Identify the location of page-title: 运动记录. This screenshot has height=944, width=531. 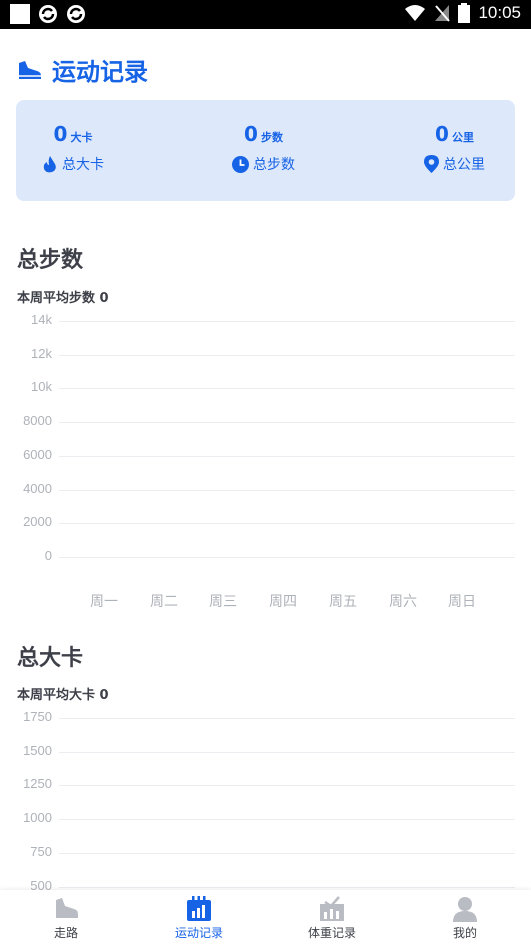
(100, 72).